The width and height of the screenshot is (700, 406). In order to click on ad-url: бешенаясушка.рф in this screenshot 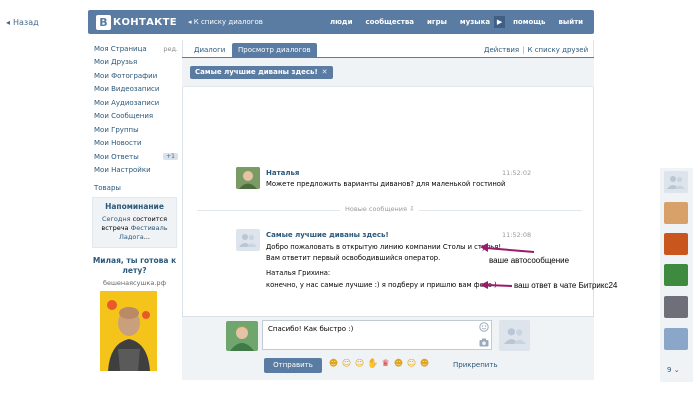, I will do `click(134, 283)`.